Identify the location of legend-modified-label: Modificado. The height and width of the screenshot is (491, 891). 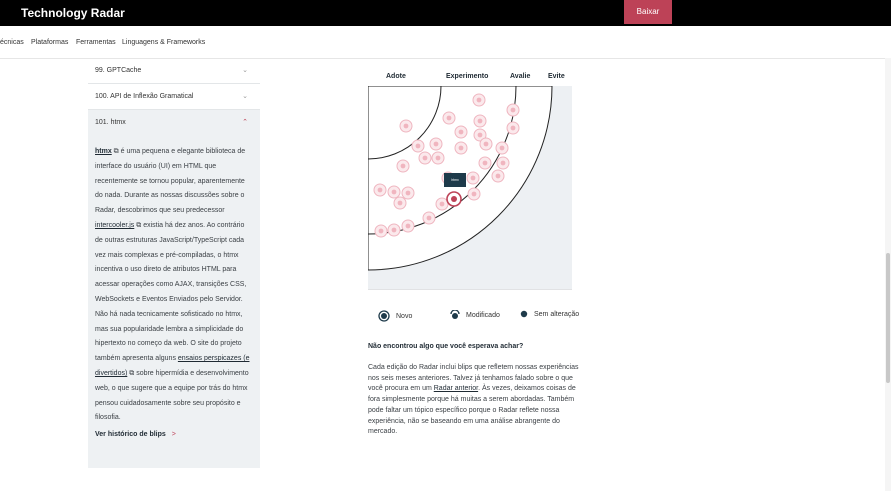
(483, 315).